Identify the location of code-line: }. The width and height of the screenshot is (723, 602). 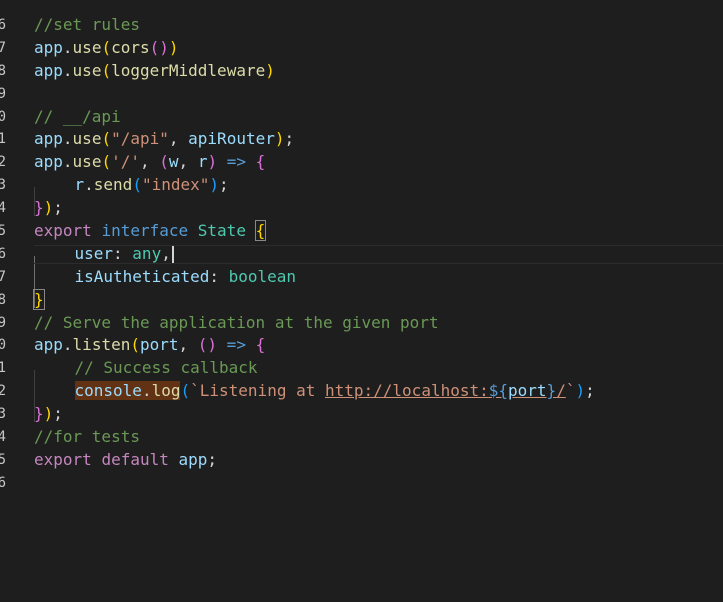
(378, 300).